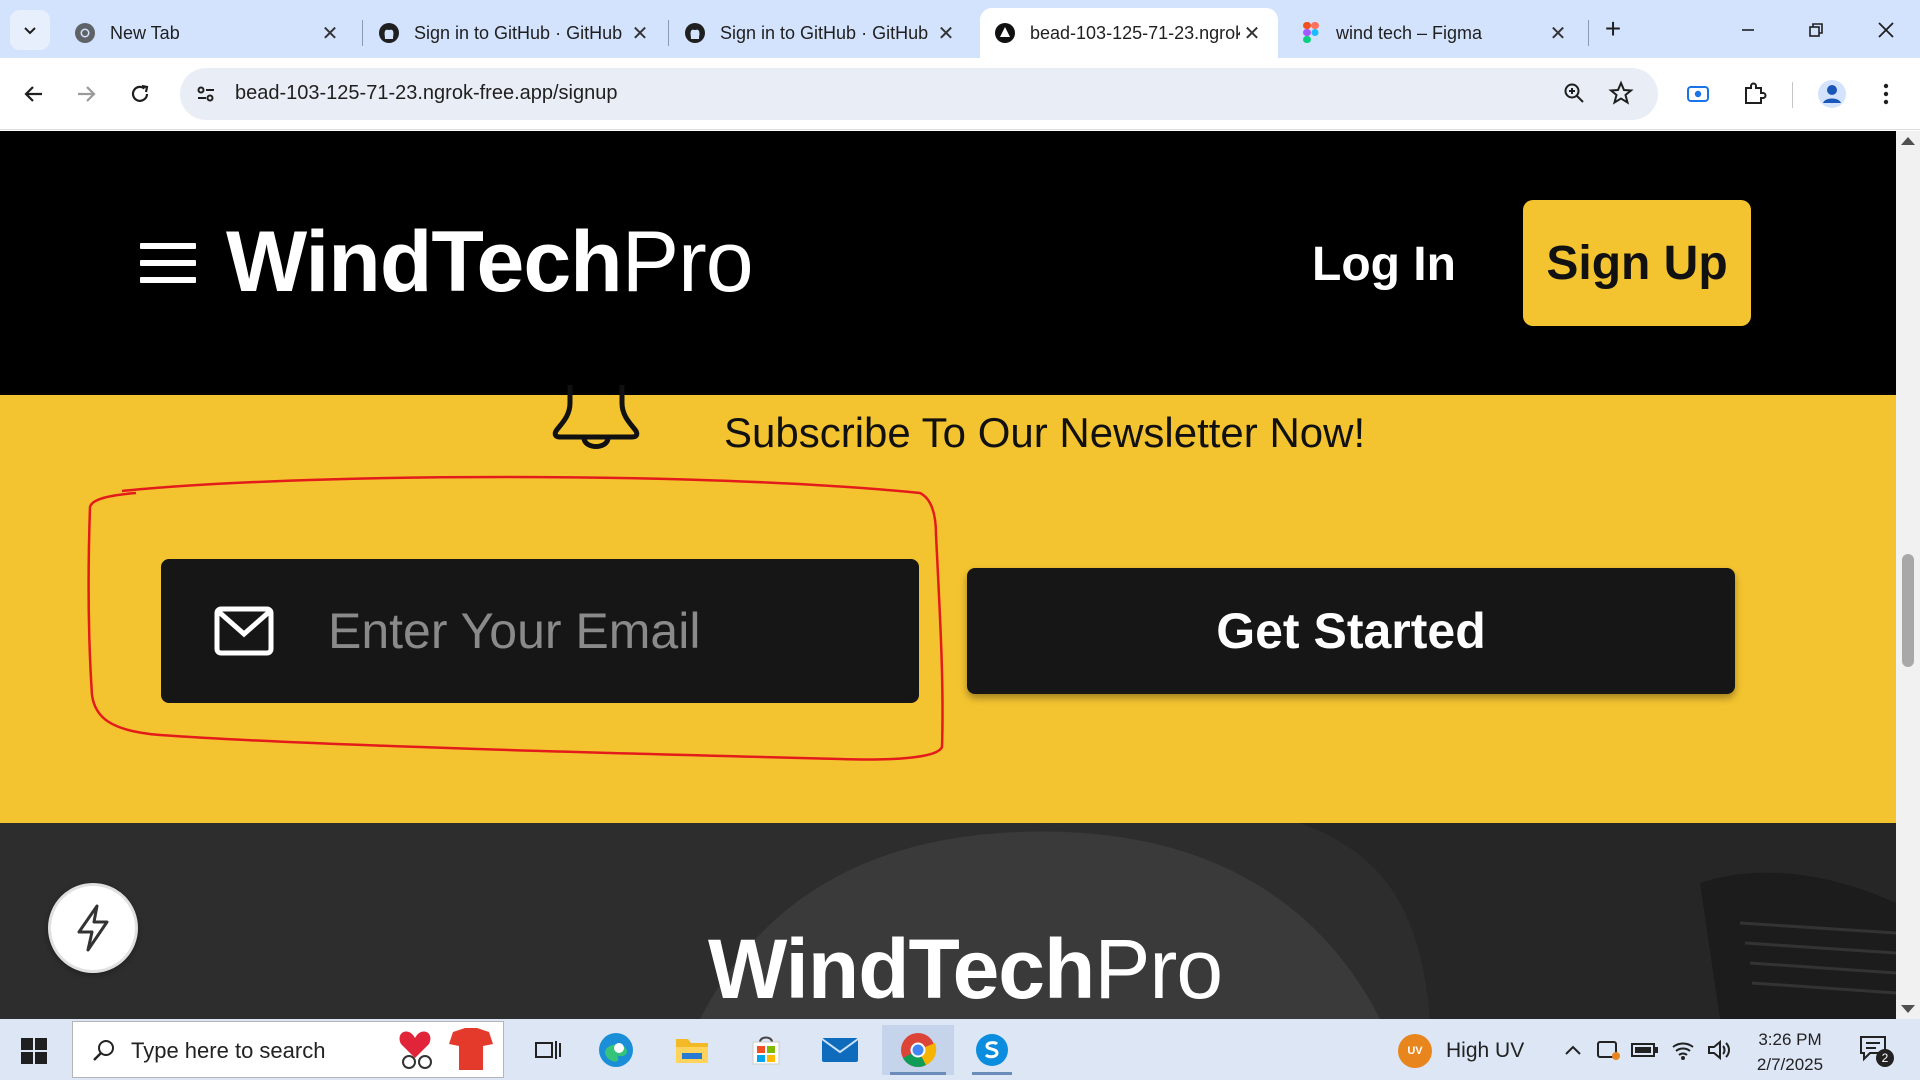 The height and width of the screenshot is (1080, 1920). Describe the element at coordinates (1005, 33) in the screenshot. I see `nextjs-icon` at that location.